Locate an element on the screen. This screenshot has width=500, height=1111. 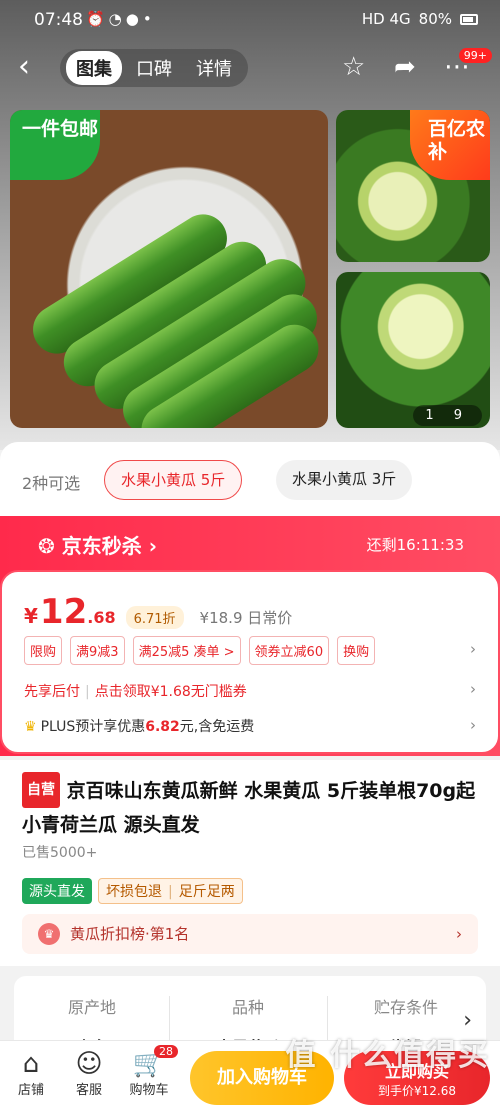
plus-suffix: 元,含免运费 is located at coordinates (217, 727).